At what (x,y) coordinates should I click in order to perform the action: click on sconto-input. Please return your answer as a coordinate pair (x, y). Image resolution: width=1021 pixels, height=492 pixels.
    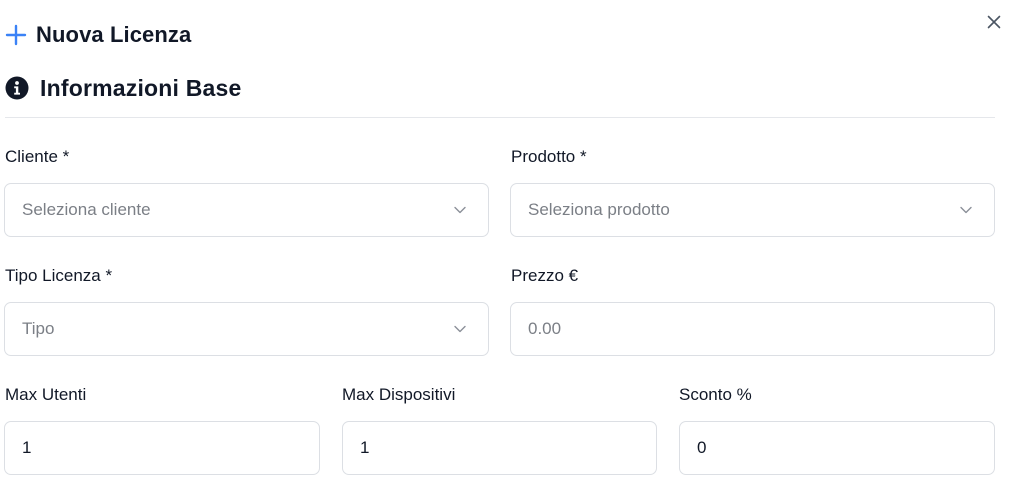
    Looking at the image, I should click on (837, 448).